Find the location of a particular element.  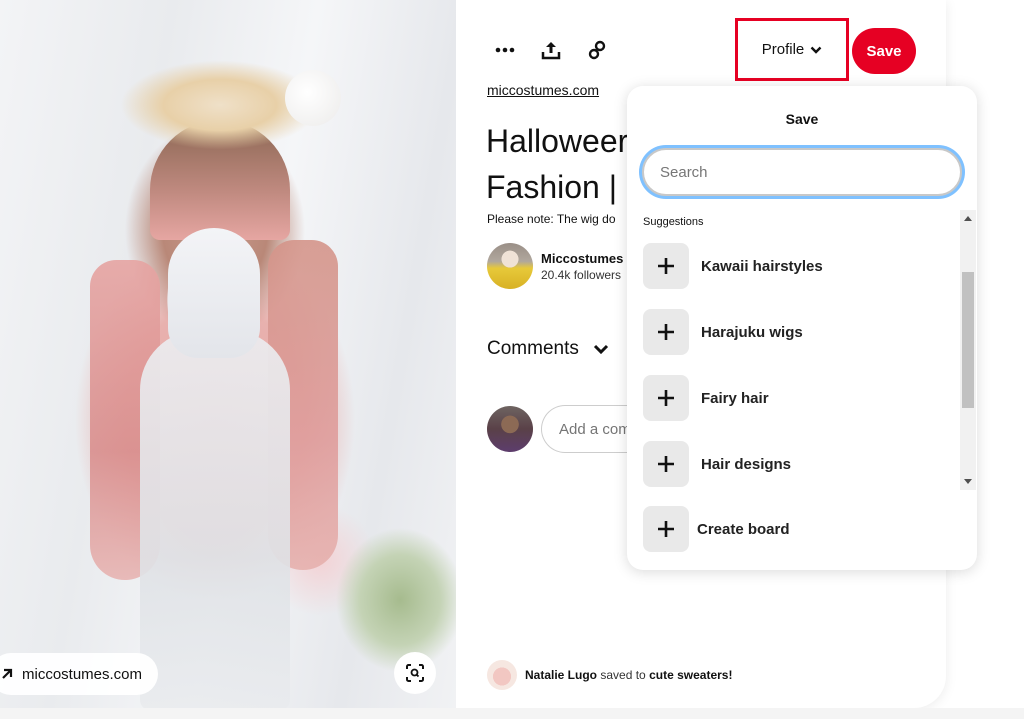

save-activity: Natalie Lugo saved to cute sweaters! is located at coordinates (609, 675).